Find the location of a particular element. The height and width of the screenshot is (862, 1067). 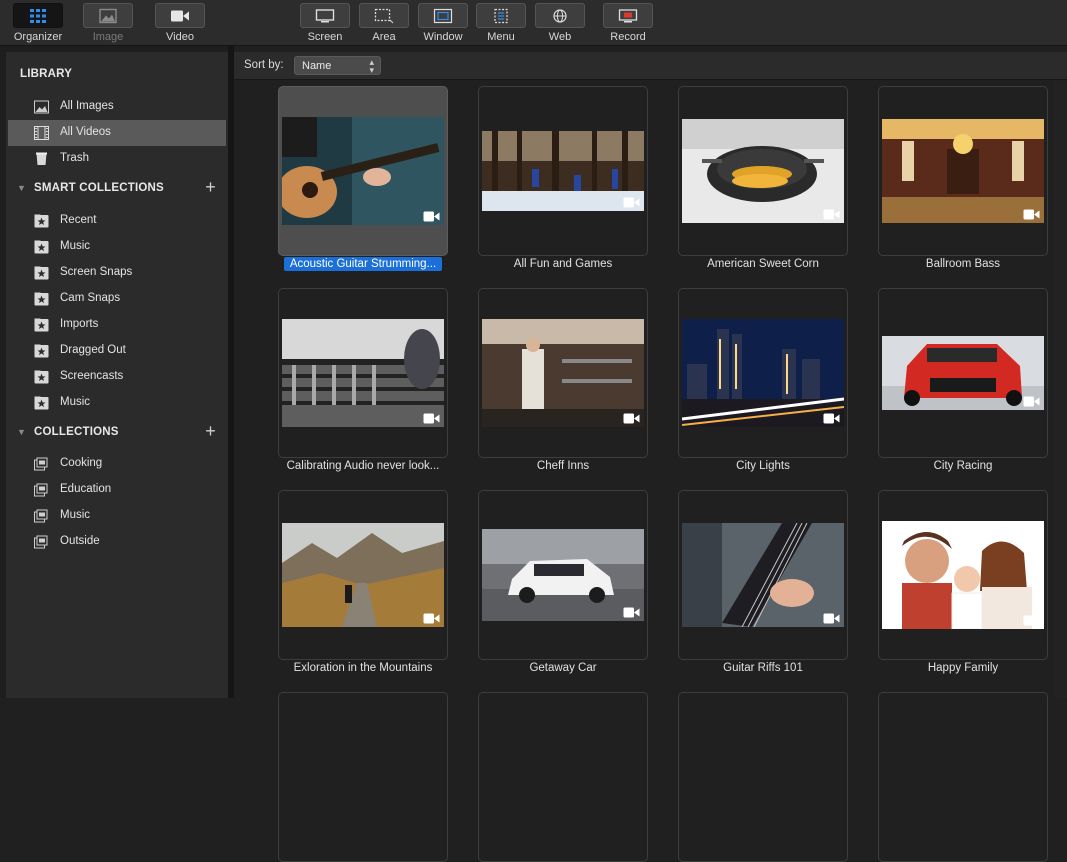

images-icon is located at coordinates (41, 107).